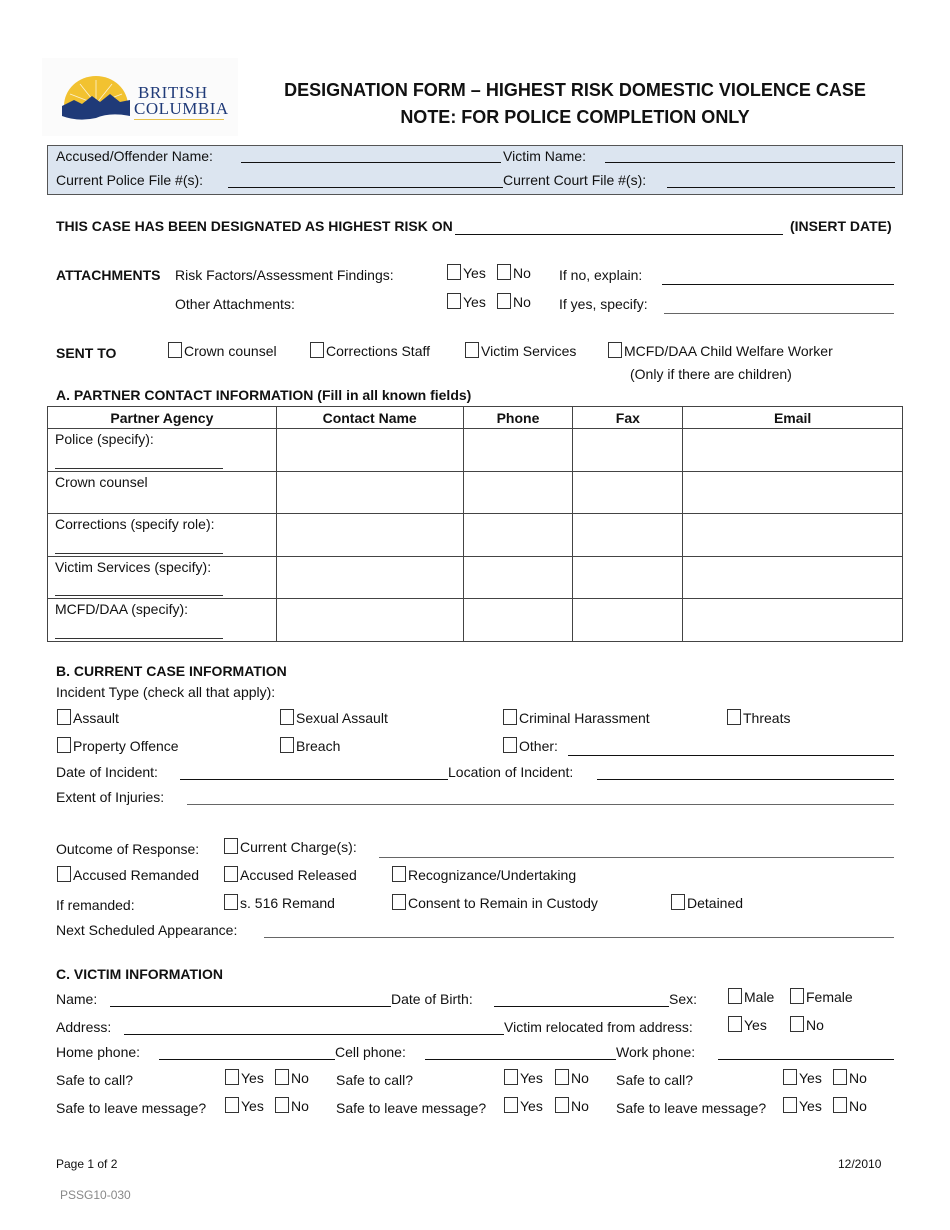 The image size is (950, 1230). Describe the element at coordinates (162, 577) in the screenshot. I see `agency-cell: Victim Services (specify):` at that location.